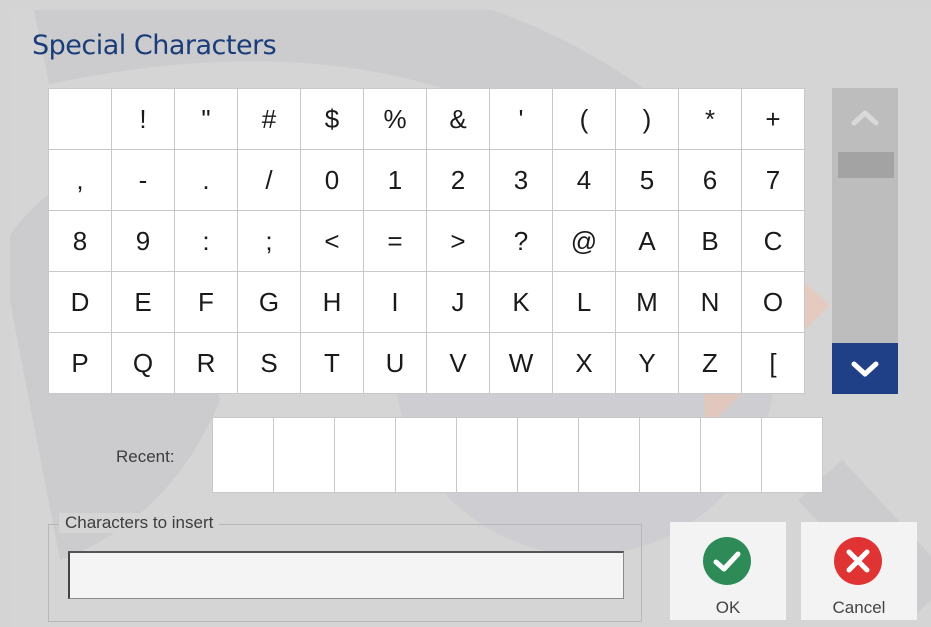  Describe the element at coordinates (521, 363) in the screenshot. I see `character-cell: W` at that location.